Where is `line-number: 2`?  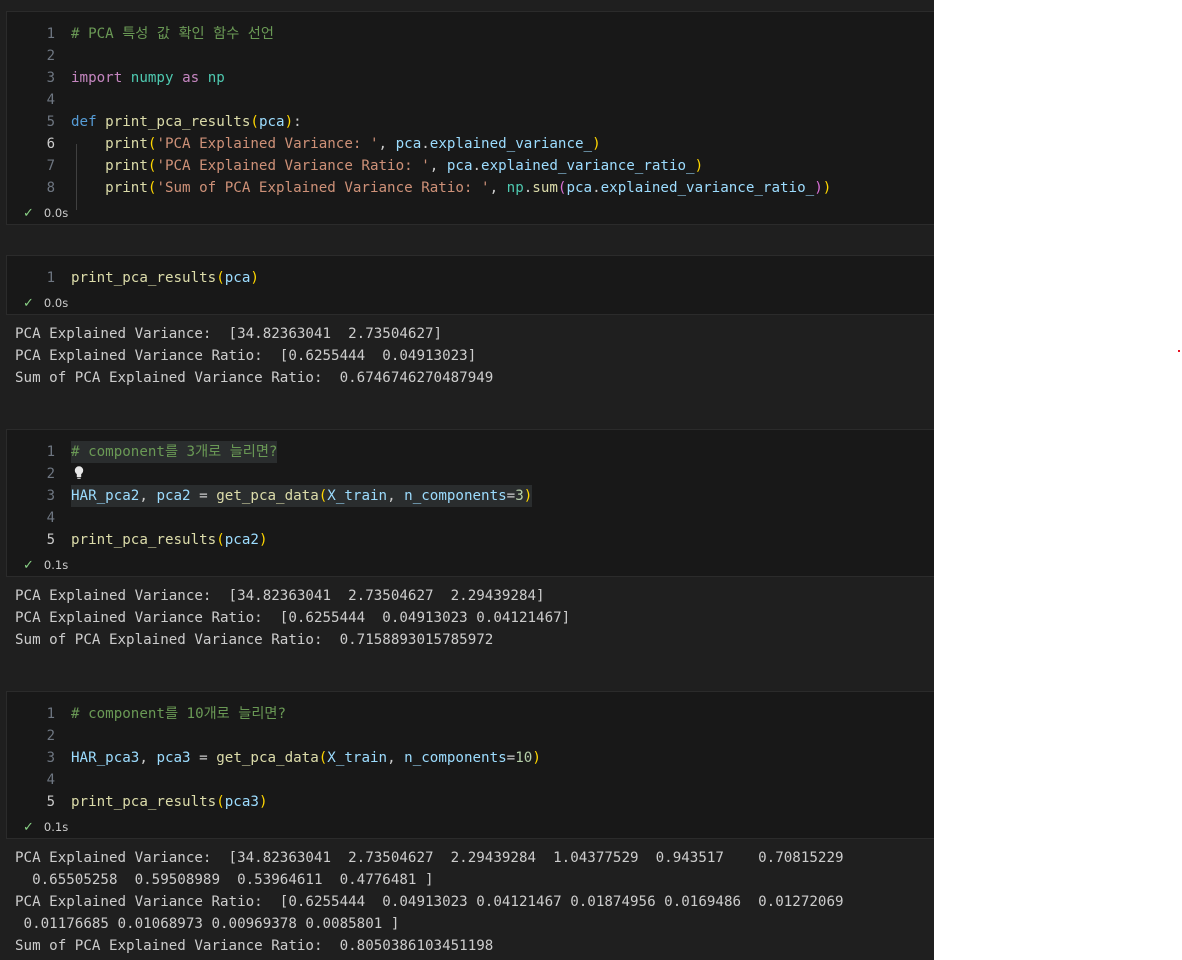 line-number: 2 is located at coordinates (50, 736).